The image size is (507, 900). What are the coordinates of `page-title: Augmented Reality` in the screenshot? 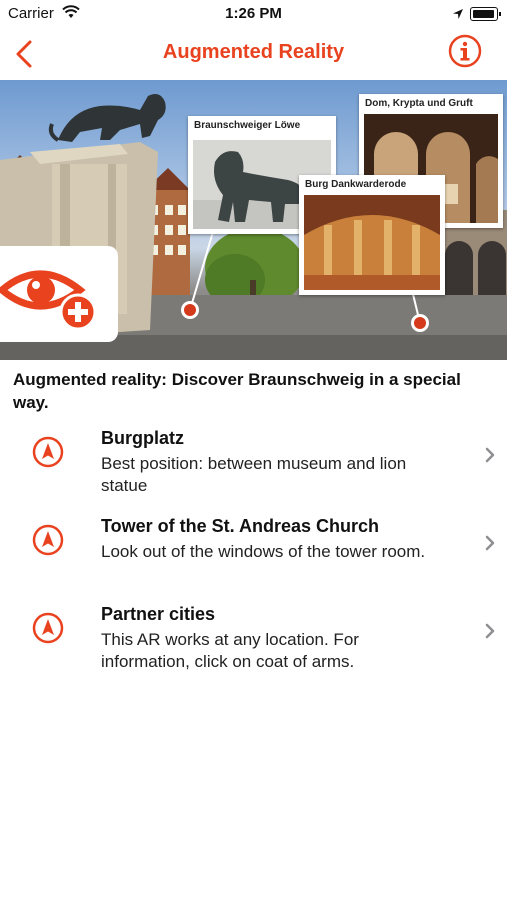 It's located at (253, 52).